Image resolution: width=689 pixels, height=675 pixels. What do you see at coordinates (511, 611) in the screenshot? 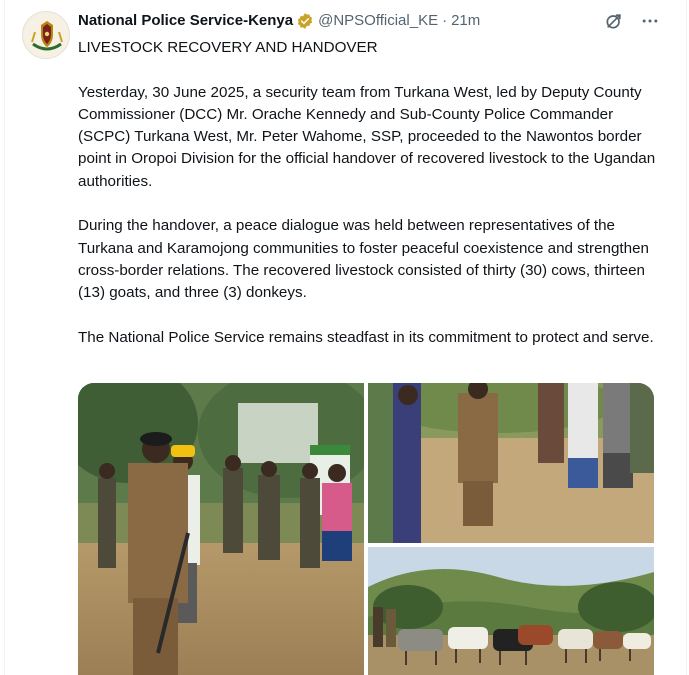
I see `photo-livestock-herd` at bounding box center [511, 611].